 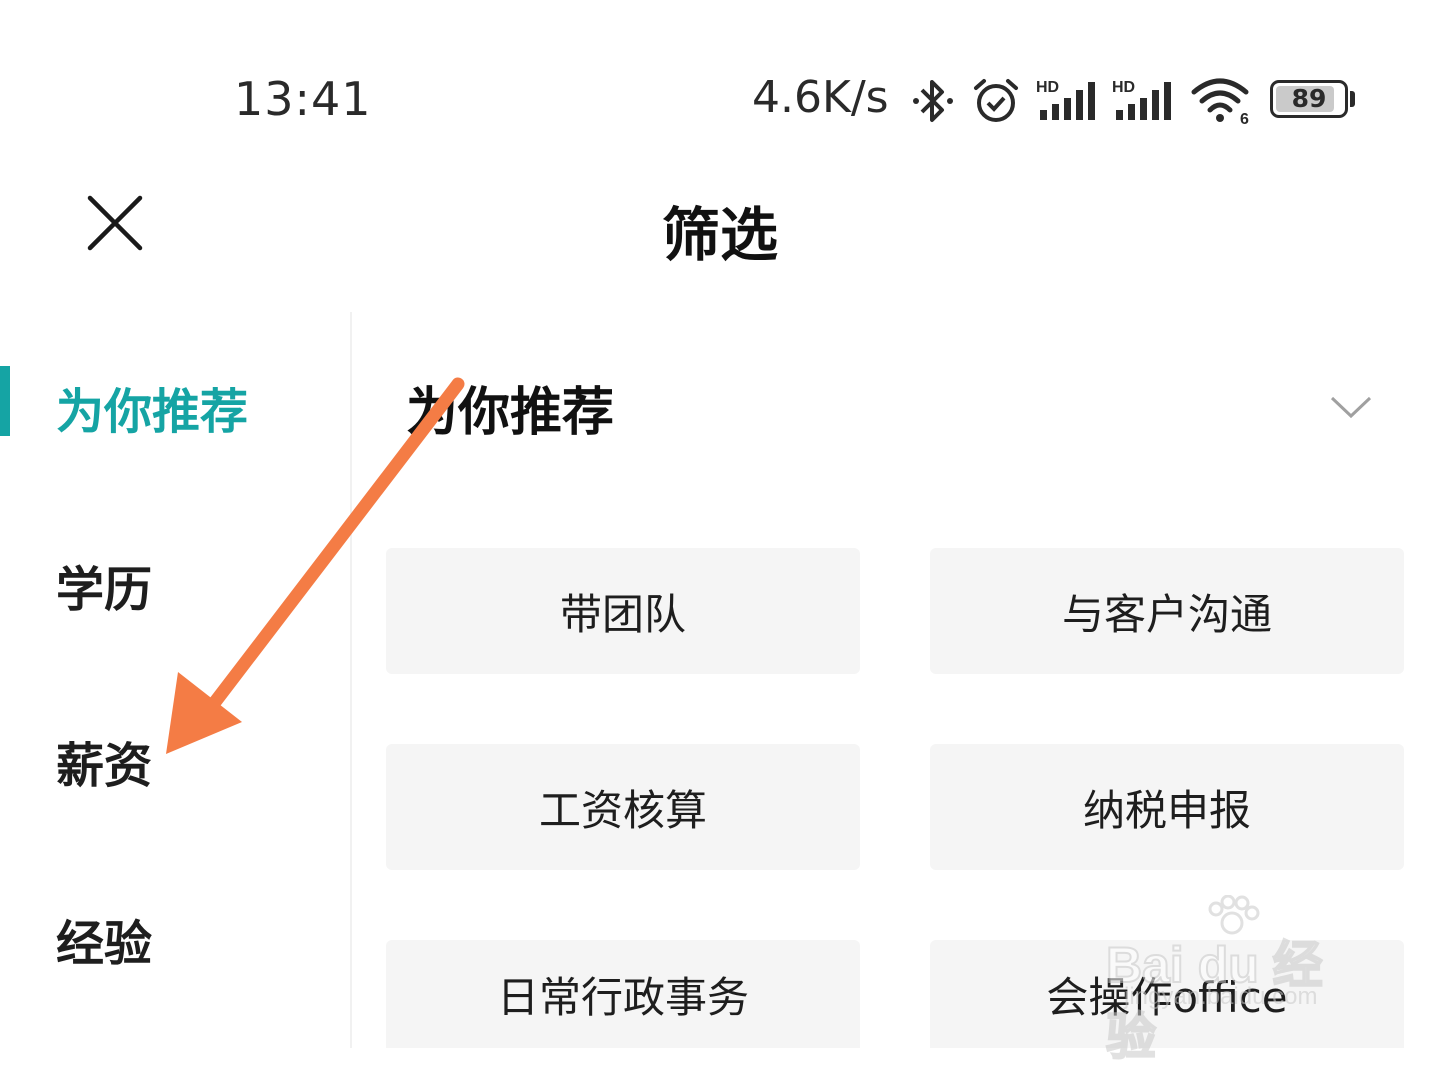 What do you see at coordinates (1167, 807) in the screenshot?
I see `tag-option: 纳税申报` at bounding box center [1167, 807].